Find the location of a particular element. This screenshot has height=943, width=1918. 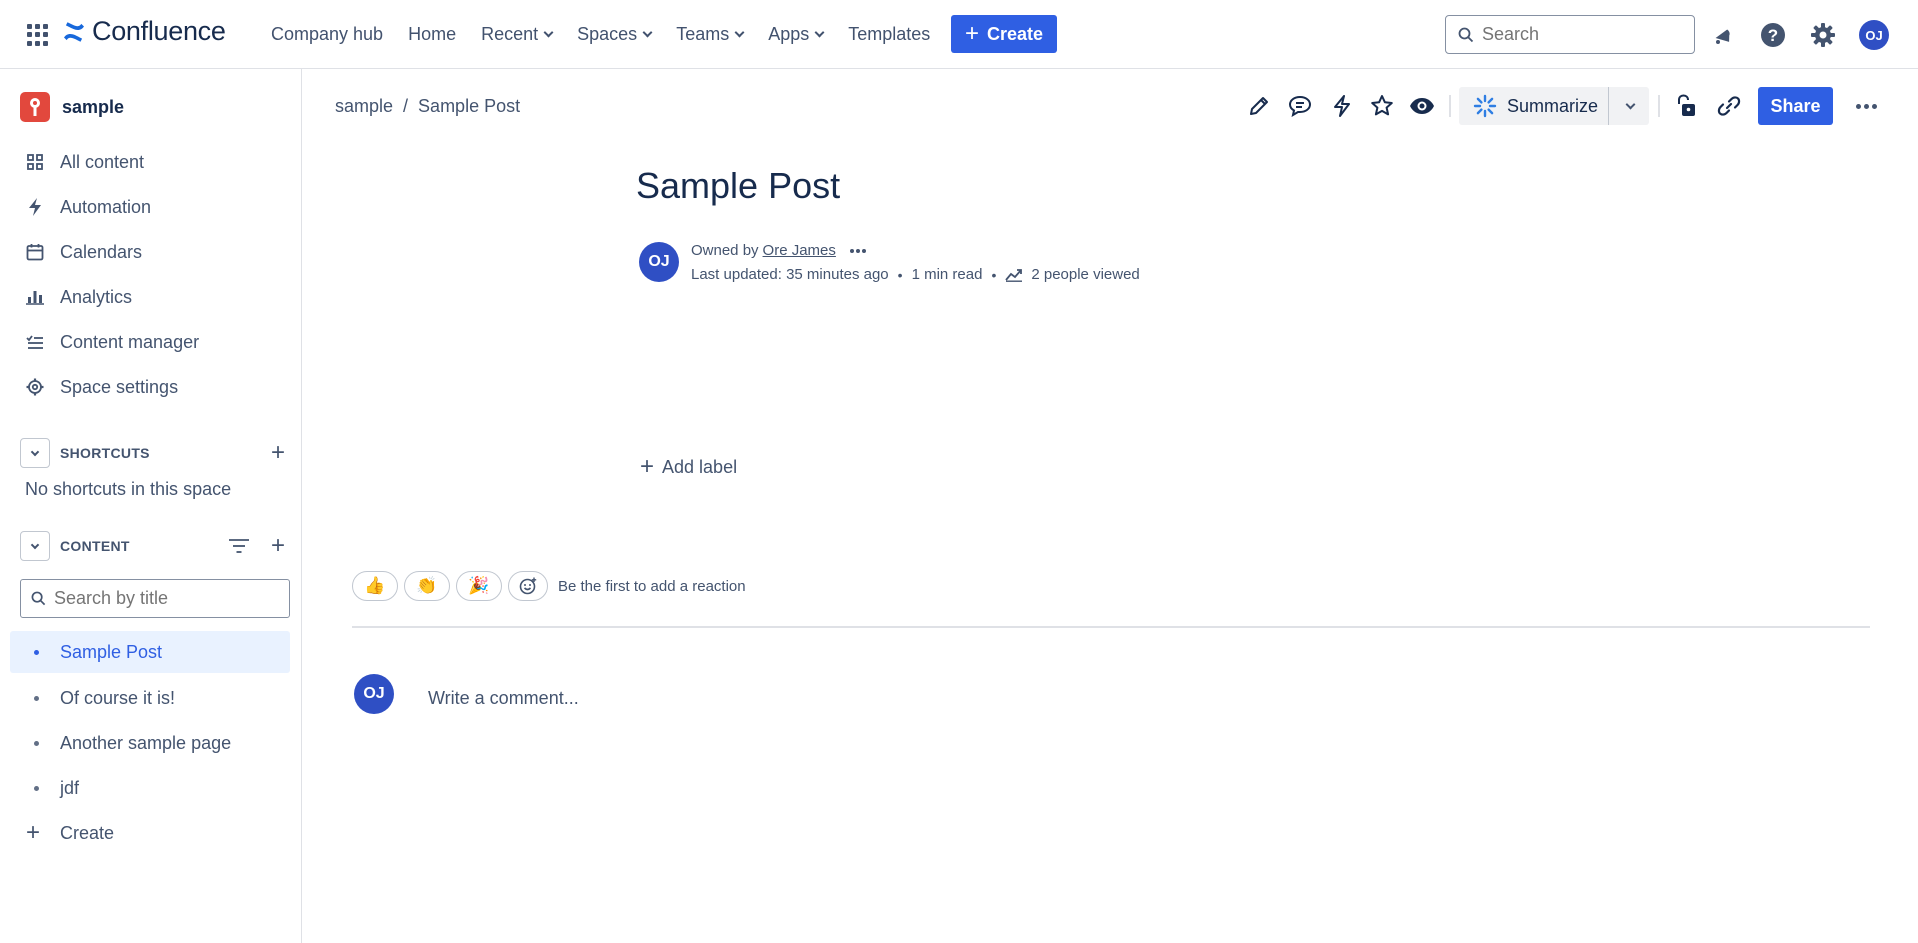

breadcrumb: sample / Sample Post is located at coordinates (427, 106).